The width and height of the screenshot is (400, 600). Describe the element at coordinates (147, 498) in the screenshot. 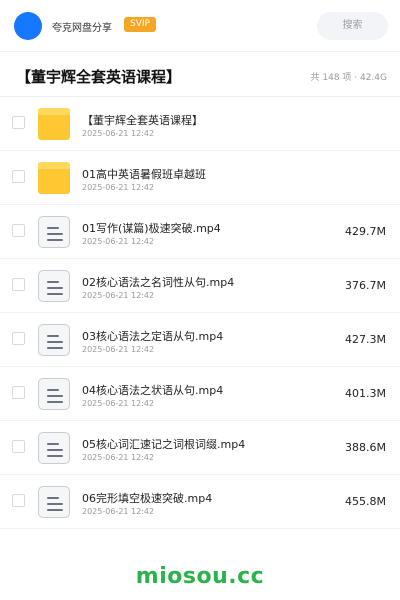

I see `file-name: 06完形填空极速突破.mp4` at that location.